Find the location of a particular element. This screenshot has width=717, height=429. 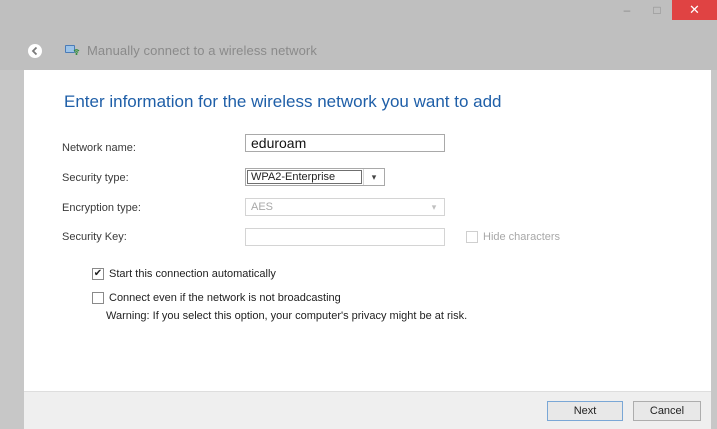

start-automatically-label: Start this connection automatically is located at coordinates (192, 274).